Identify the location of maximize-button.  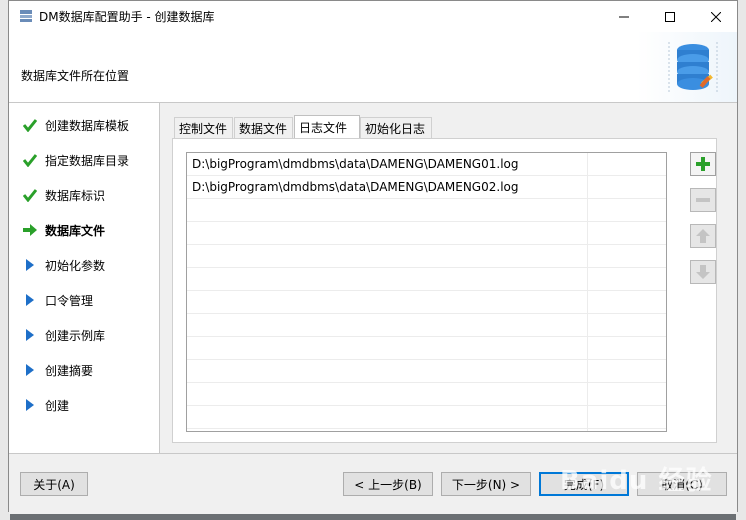
(670, 16).